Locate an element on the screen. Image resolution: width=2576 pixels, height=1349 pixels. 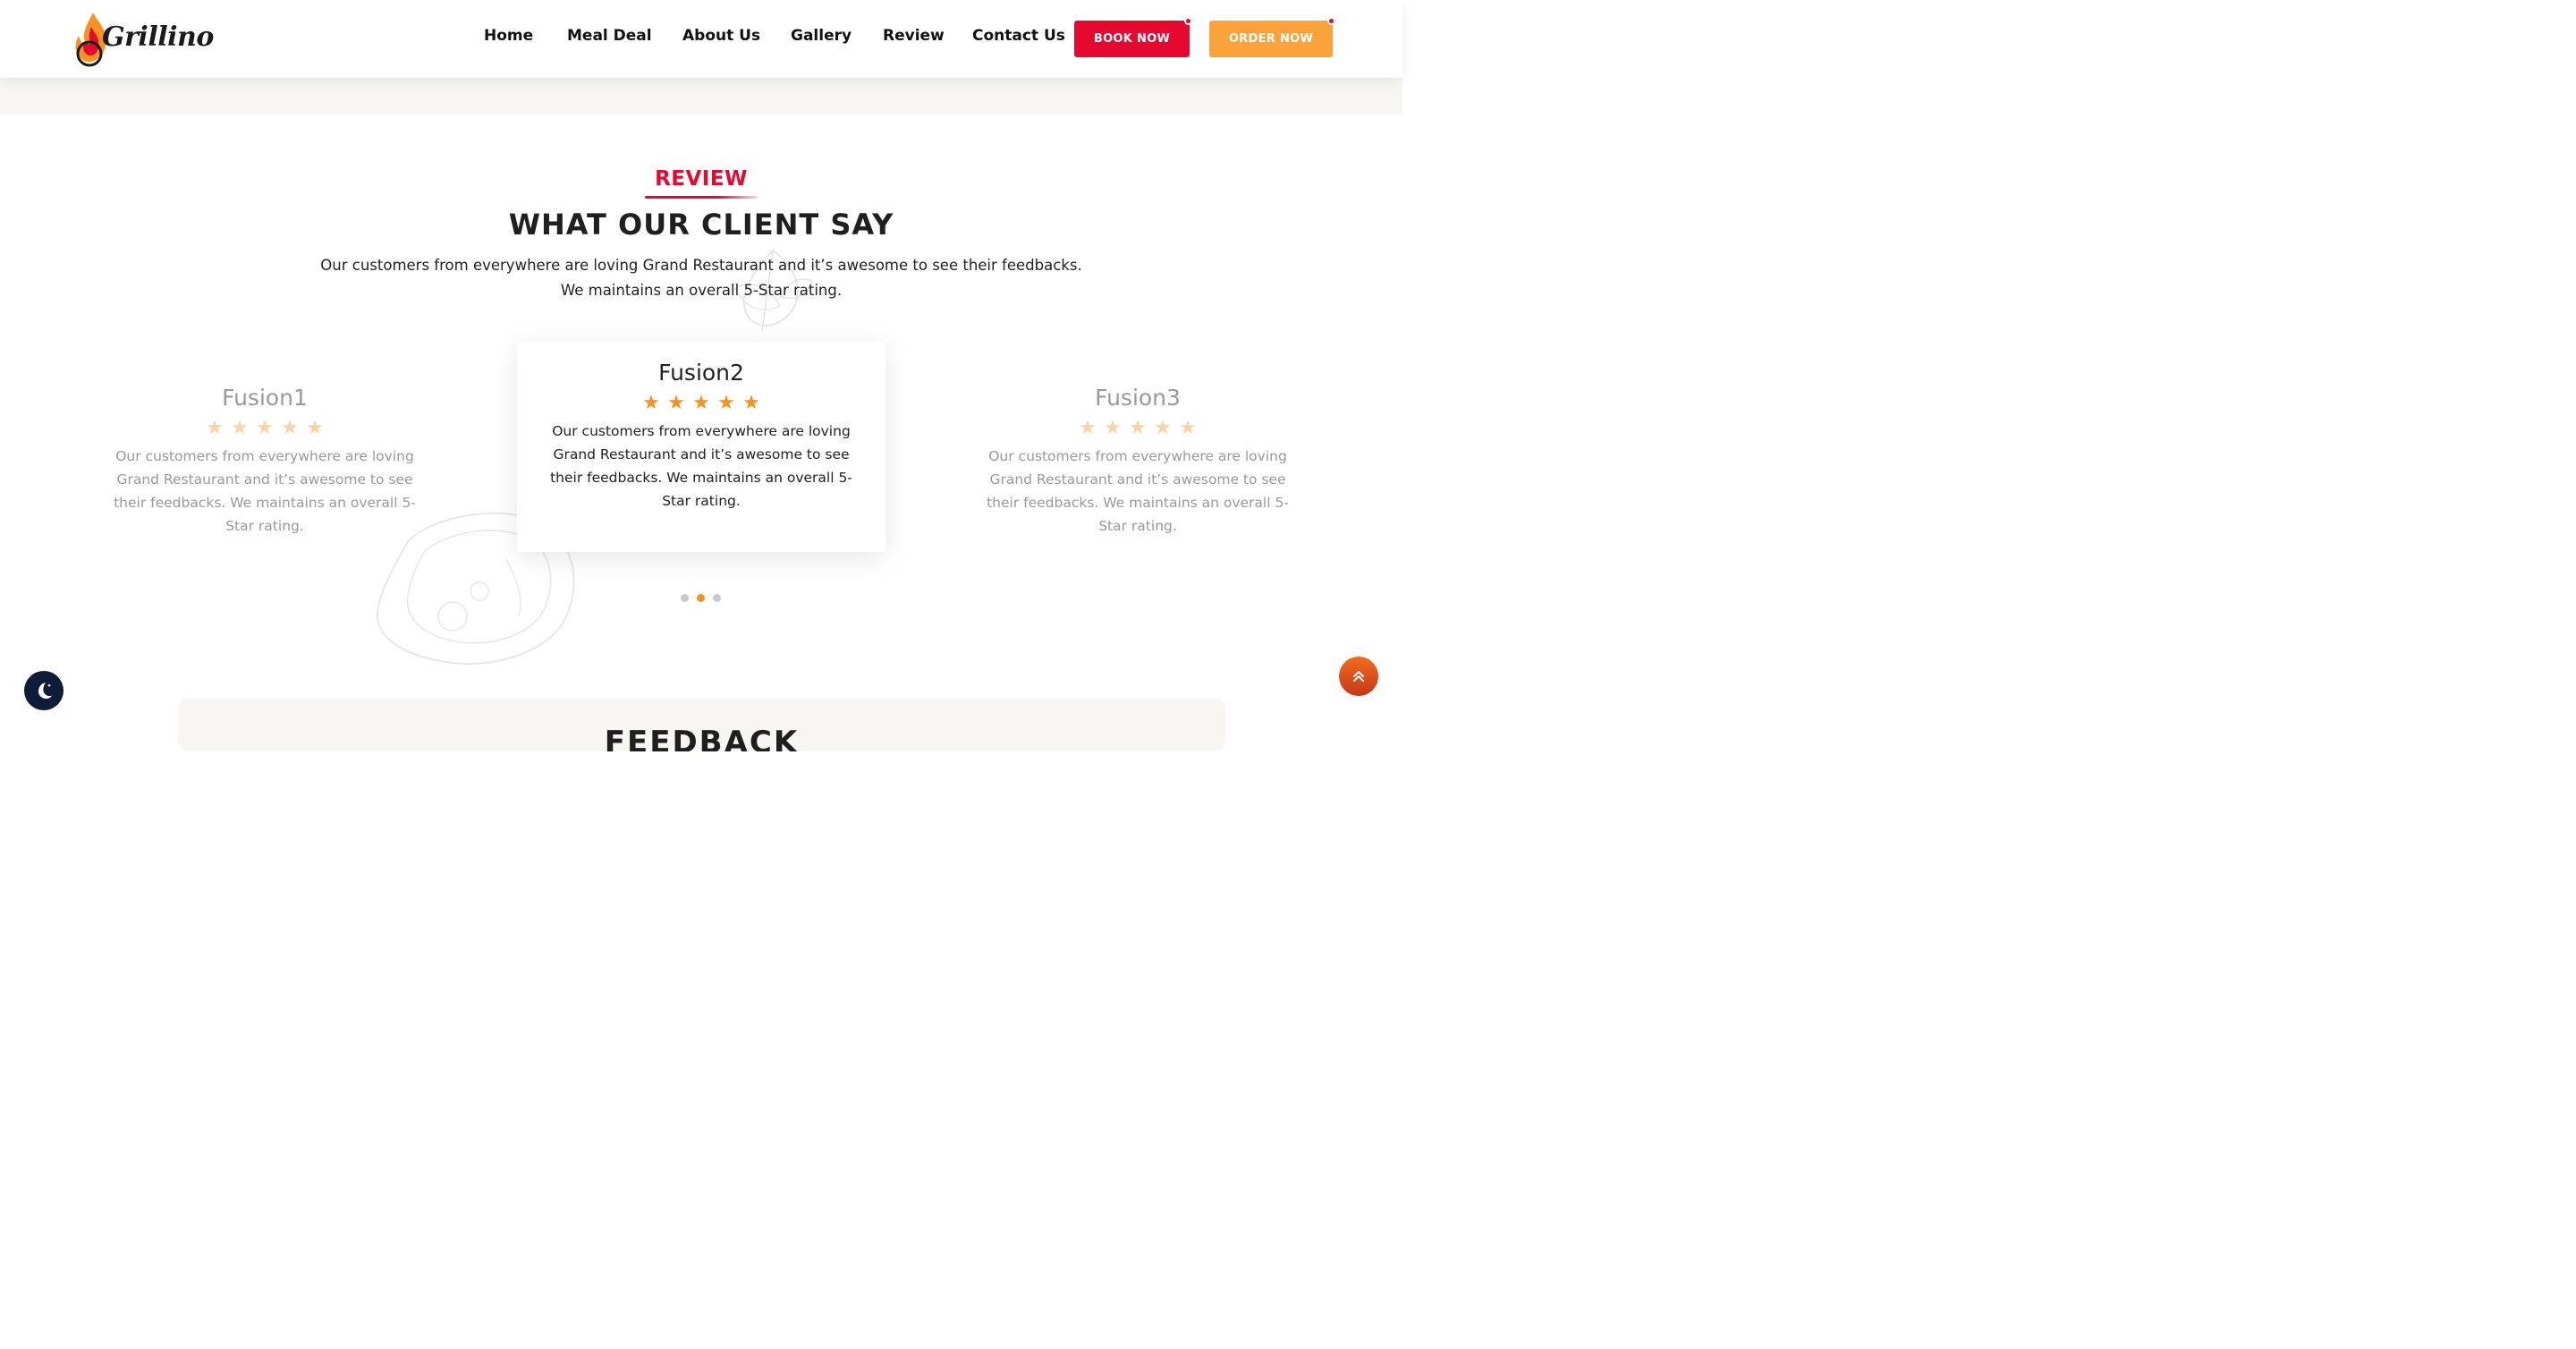
section-heading: WHAT OUR CLIENT SAY is located at coordinates (701, 225).